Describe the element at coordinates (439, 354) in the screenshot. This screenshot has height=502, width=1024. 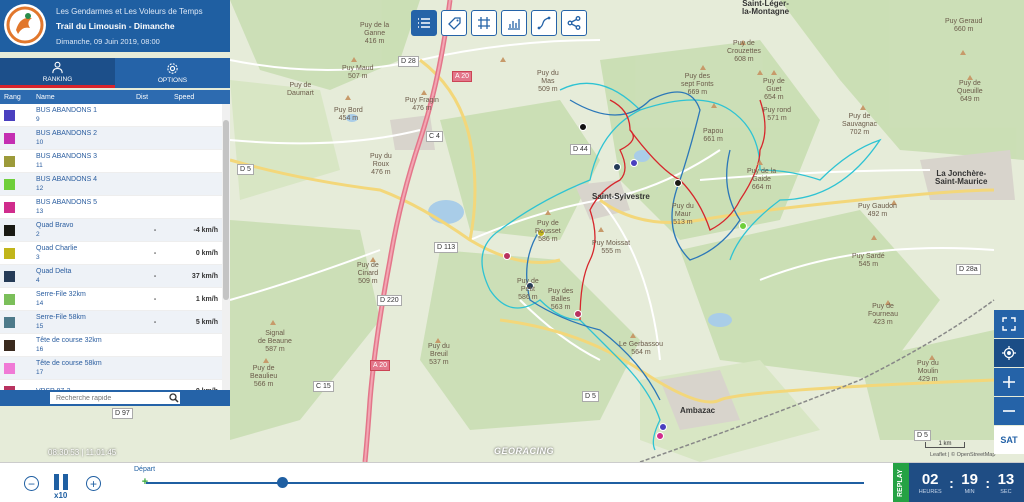
I see `place-label: Puy du Breuil 537 m` at that location.